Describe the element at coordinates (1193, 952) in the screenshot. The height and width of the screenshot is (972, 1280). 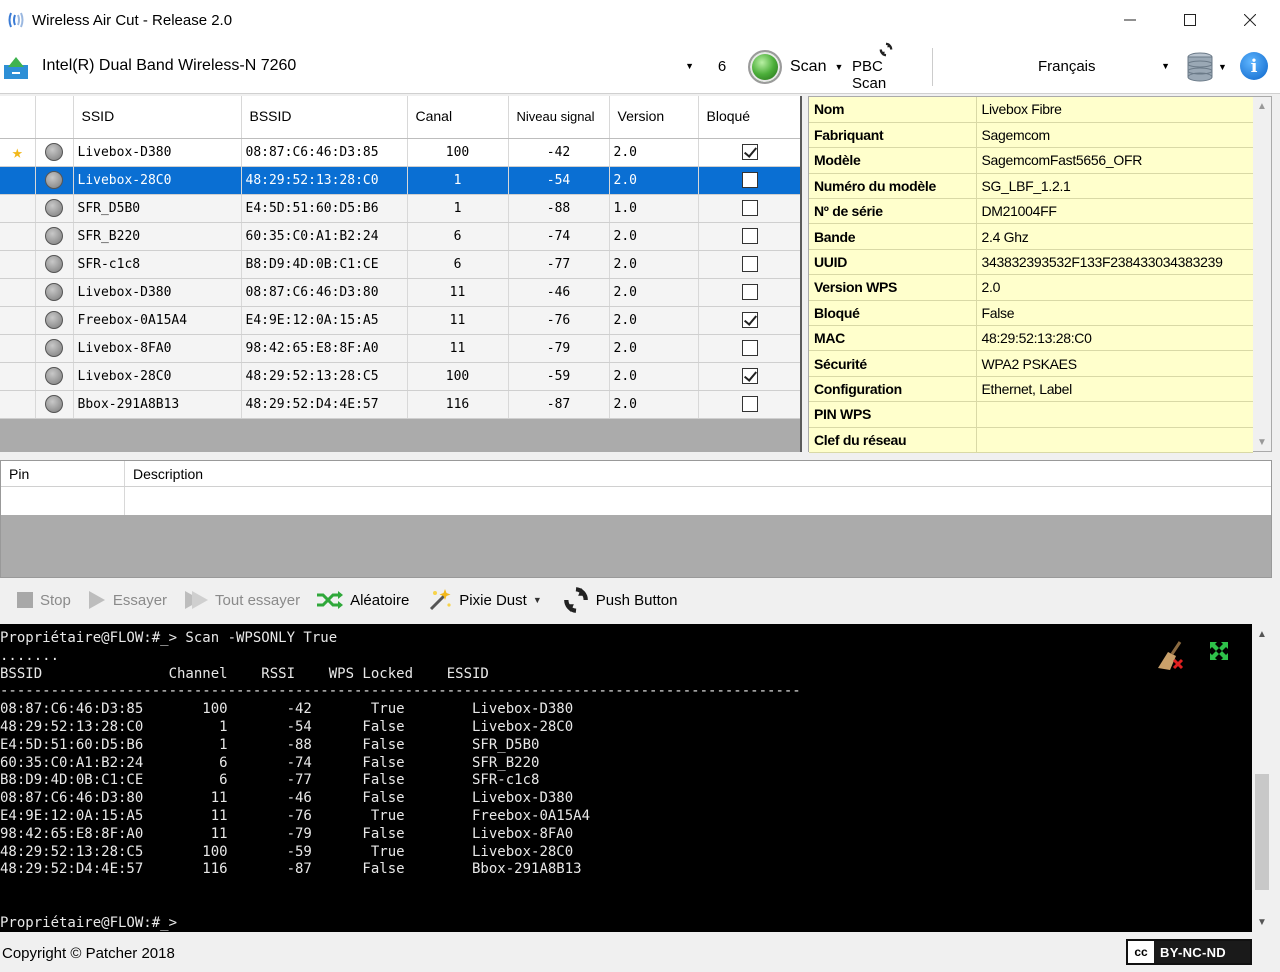
I see `license-text: BY-NC-ND` at that location.